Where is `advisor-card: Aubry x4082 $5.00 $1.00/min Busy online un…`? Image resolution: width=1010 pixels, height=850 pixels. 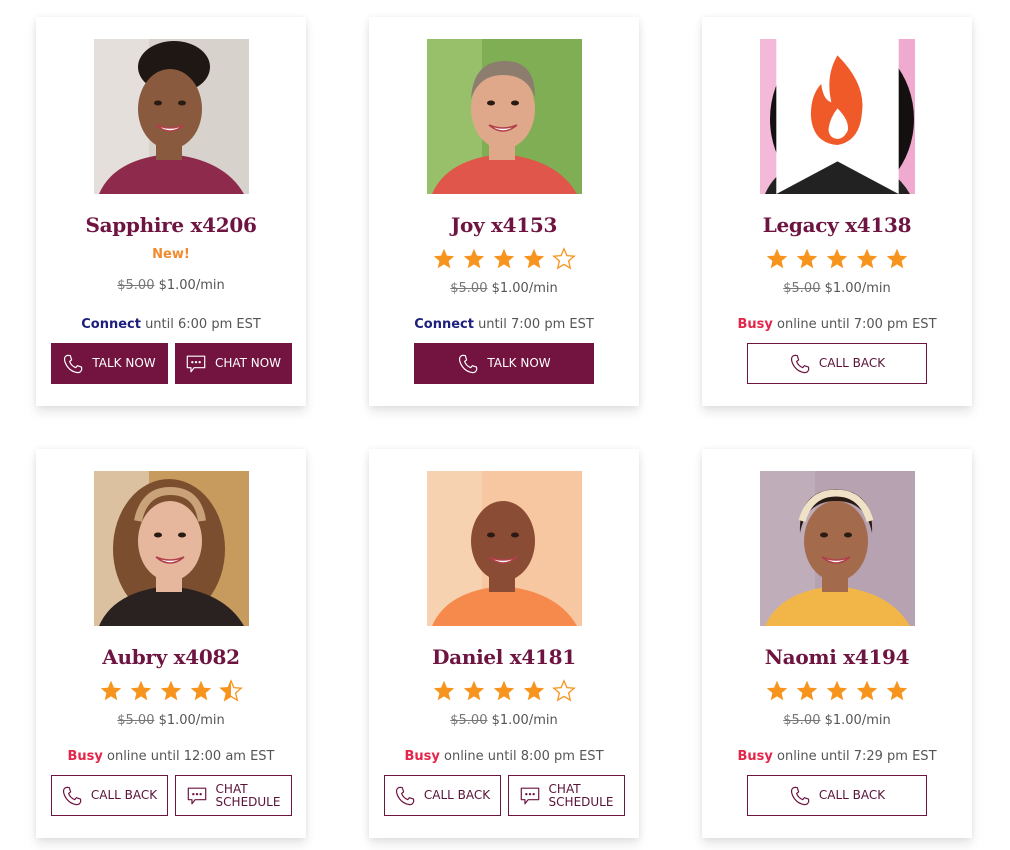 advisor-card: Aubry x4082 $5.00 $1.00/min Busy online un… is located at coordinates (171, 643).